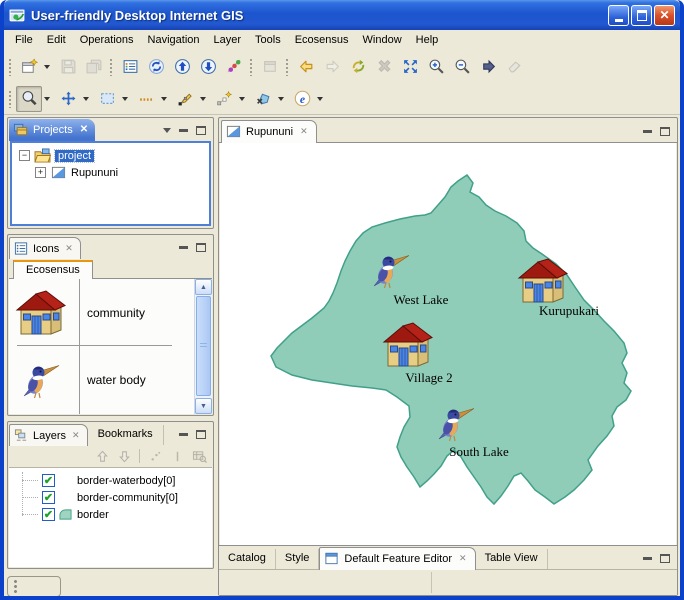  What do you see at coordinates (110, 379) in the screenshot?
I see `palette-item-water-body: water body` at bounding box center [110, 379].